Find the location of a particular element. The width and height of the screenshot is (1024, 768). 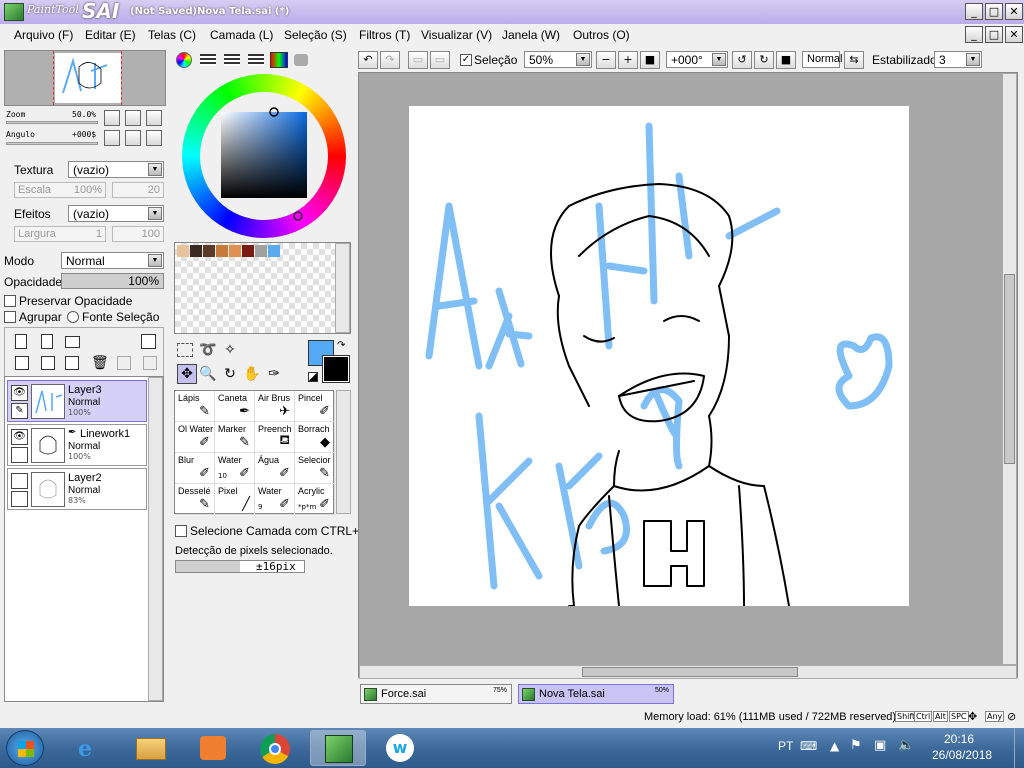

brush-agua: Água ✐ is located at coordinates (275, 468).